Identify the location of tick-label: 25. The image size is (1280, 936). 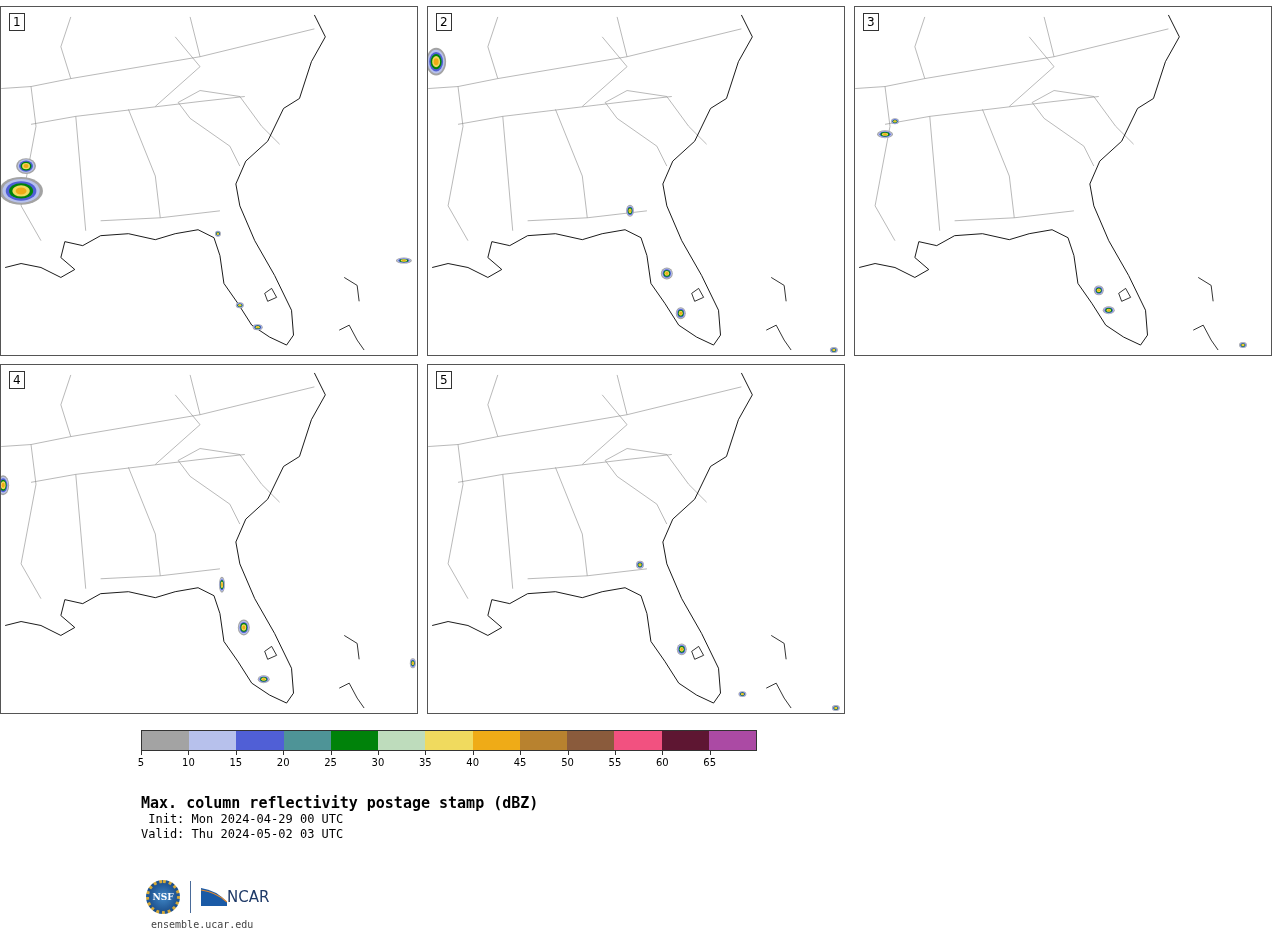
(330, 762).